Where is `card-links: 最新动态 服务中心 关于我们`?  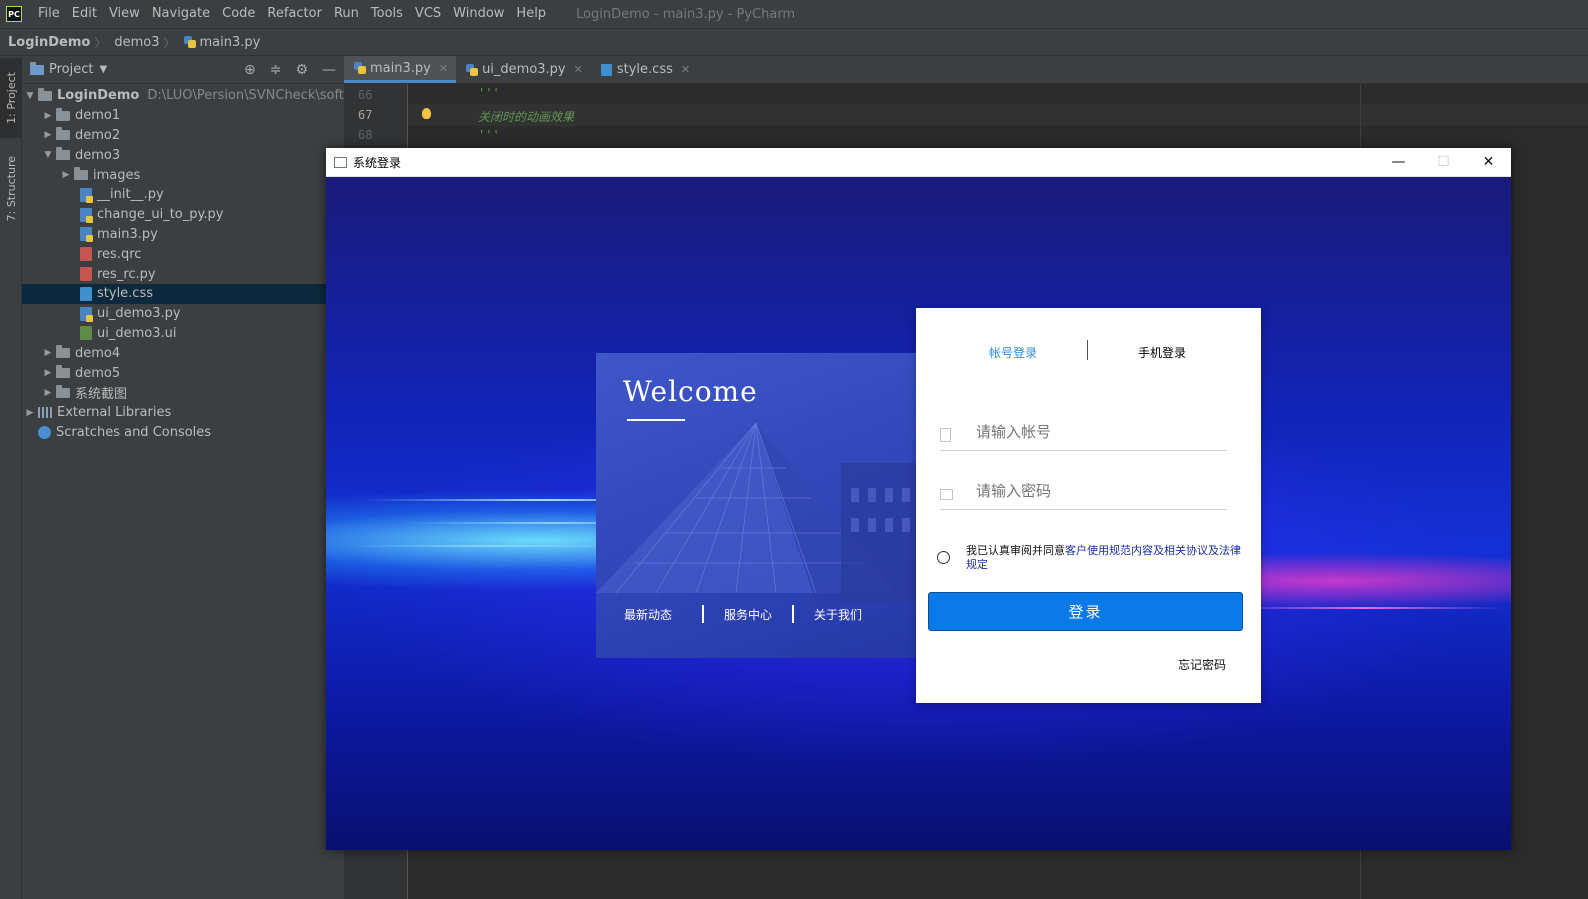 card-links: 最新动态 服务中心 关于我们 is located at coordinates (743, 614).